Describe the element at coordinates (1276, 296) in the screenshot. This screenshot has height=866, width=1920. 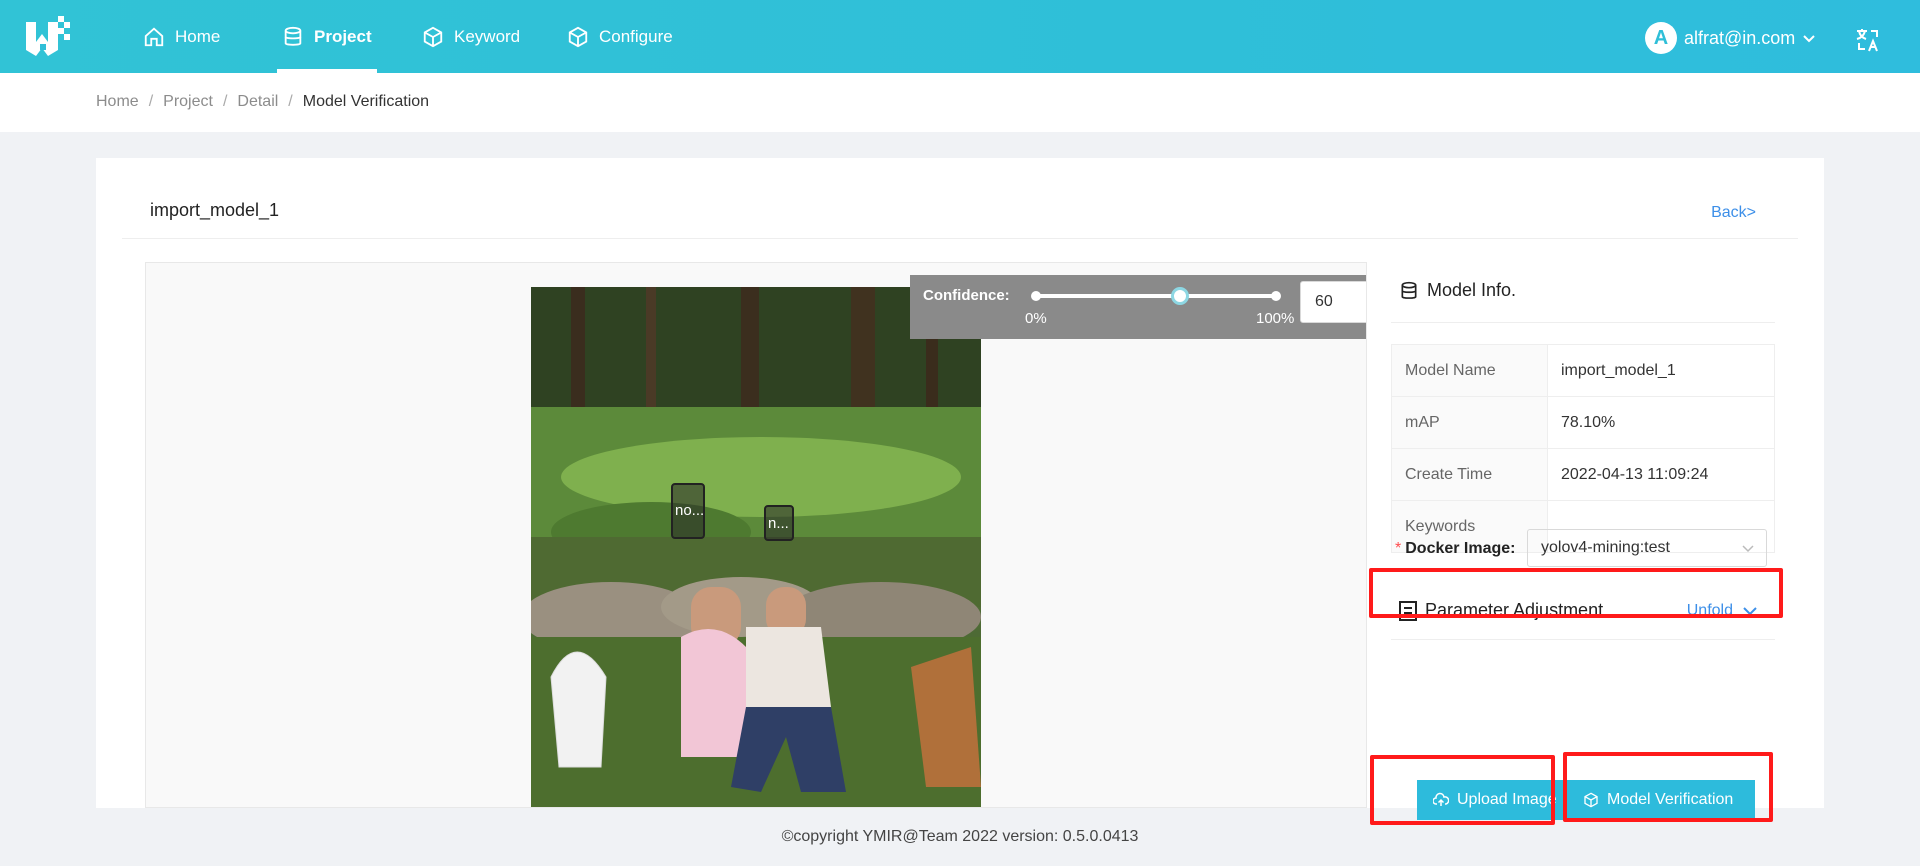
I see `slider-max-dot` at that location.